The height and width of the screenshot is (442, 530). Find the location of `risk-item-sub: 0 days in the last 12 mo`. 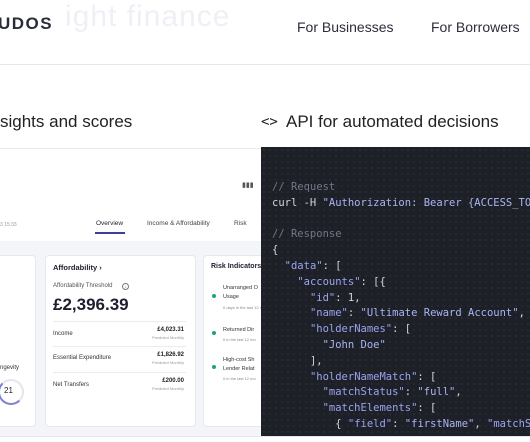

risk-item-sub: 0 days in the last 12 mo is located at coordinates (244, 307).